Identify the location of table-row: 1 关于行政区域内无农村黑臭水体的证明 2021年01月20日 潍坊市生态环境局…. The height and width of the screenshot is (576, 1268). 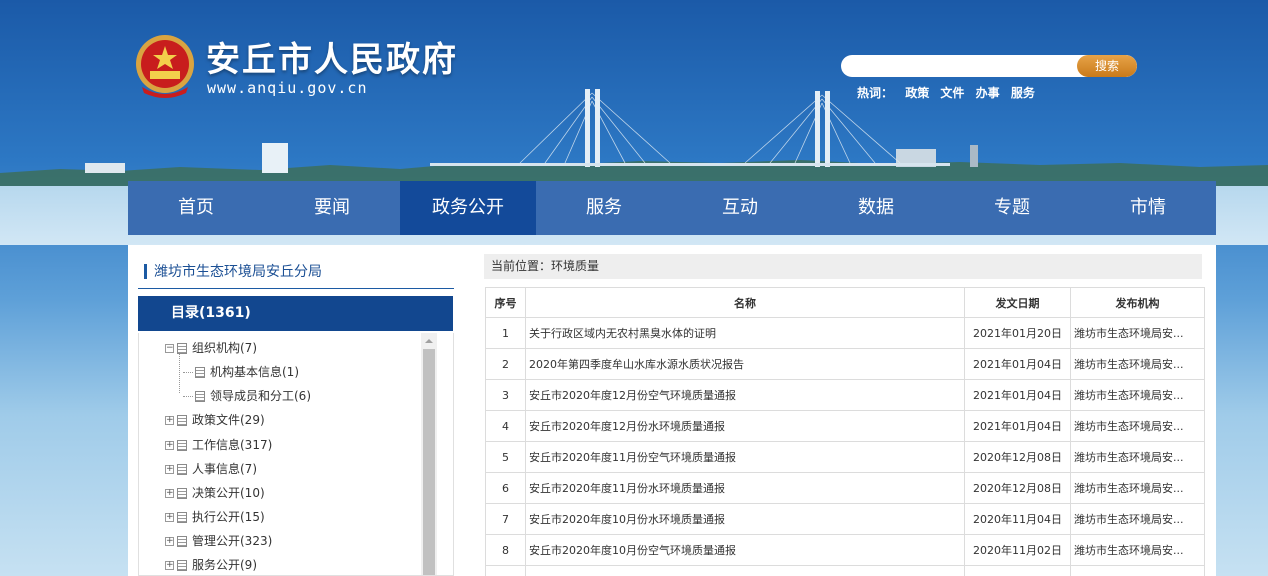
(845, 333).